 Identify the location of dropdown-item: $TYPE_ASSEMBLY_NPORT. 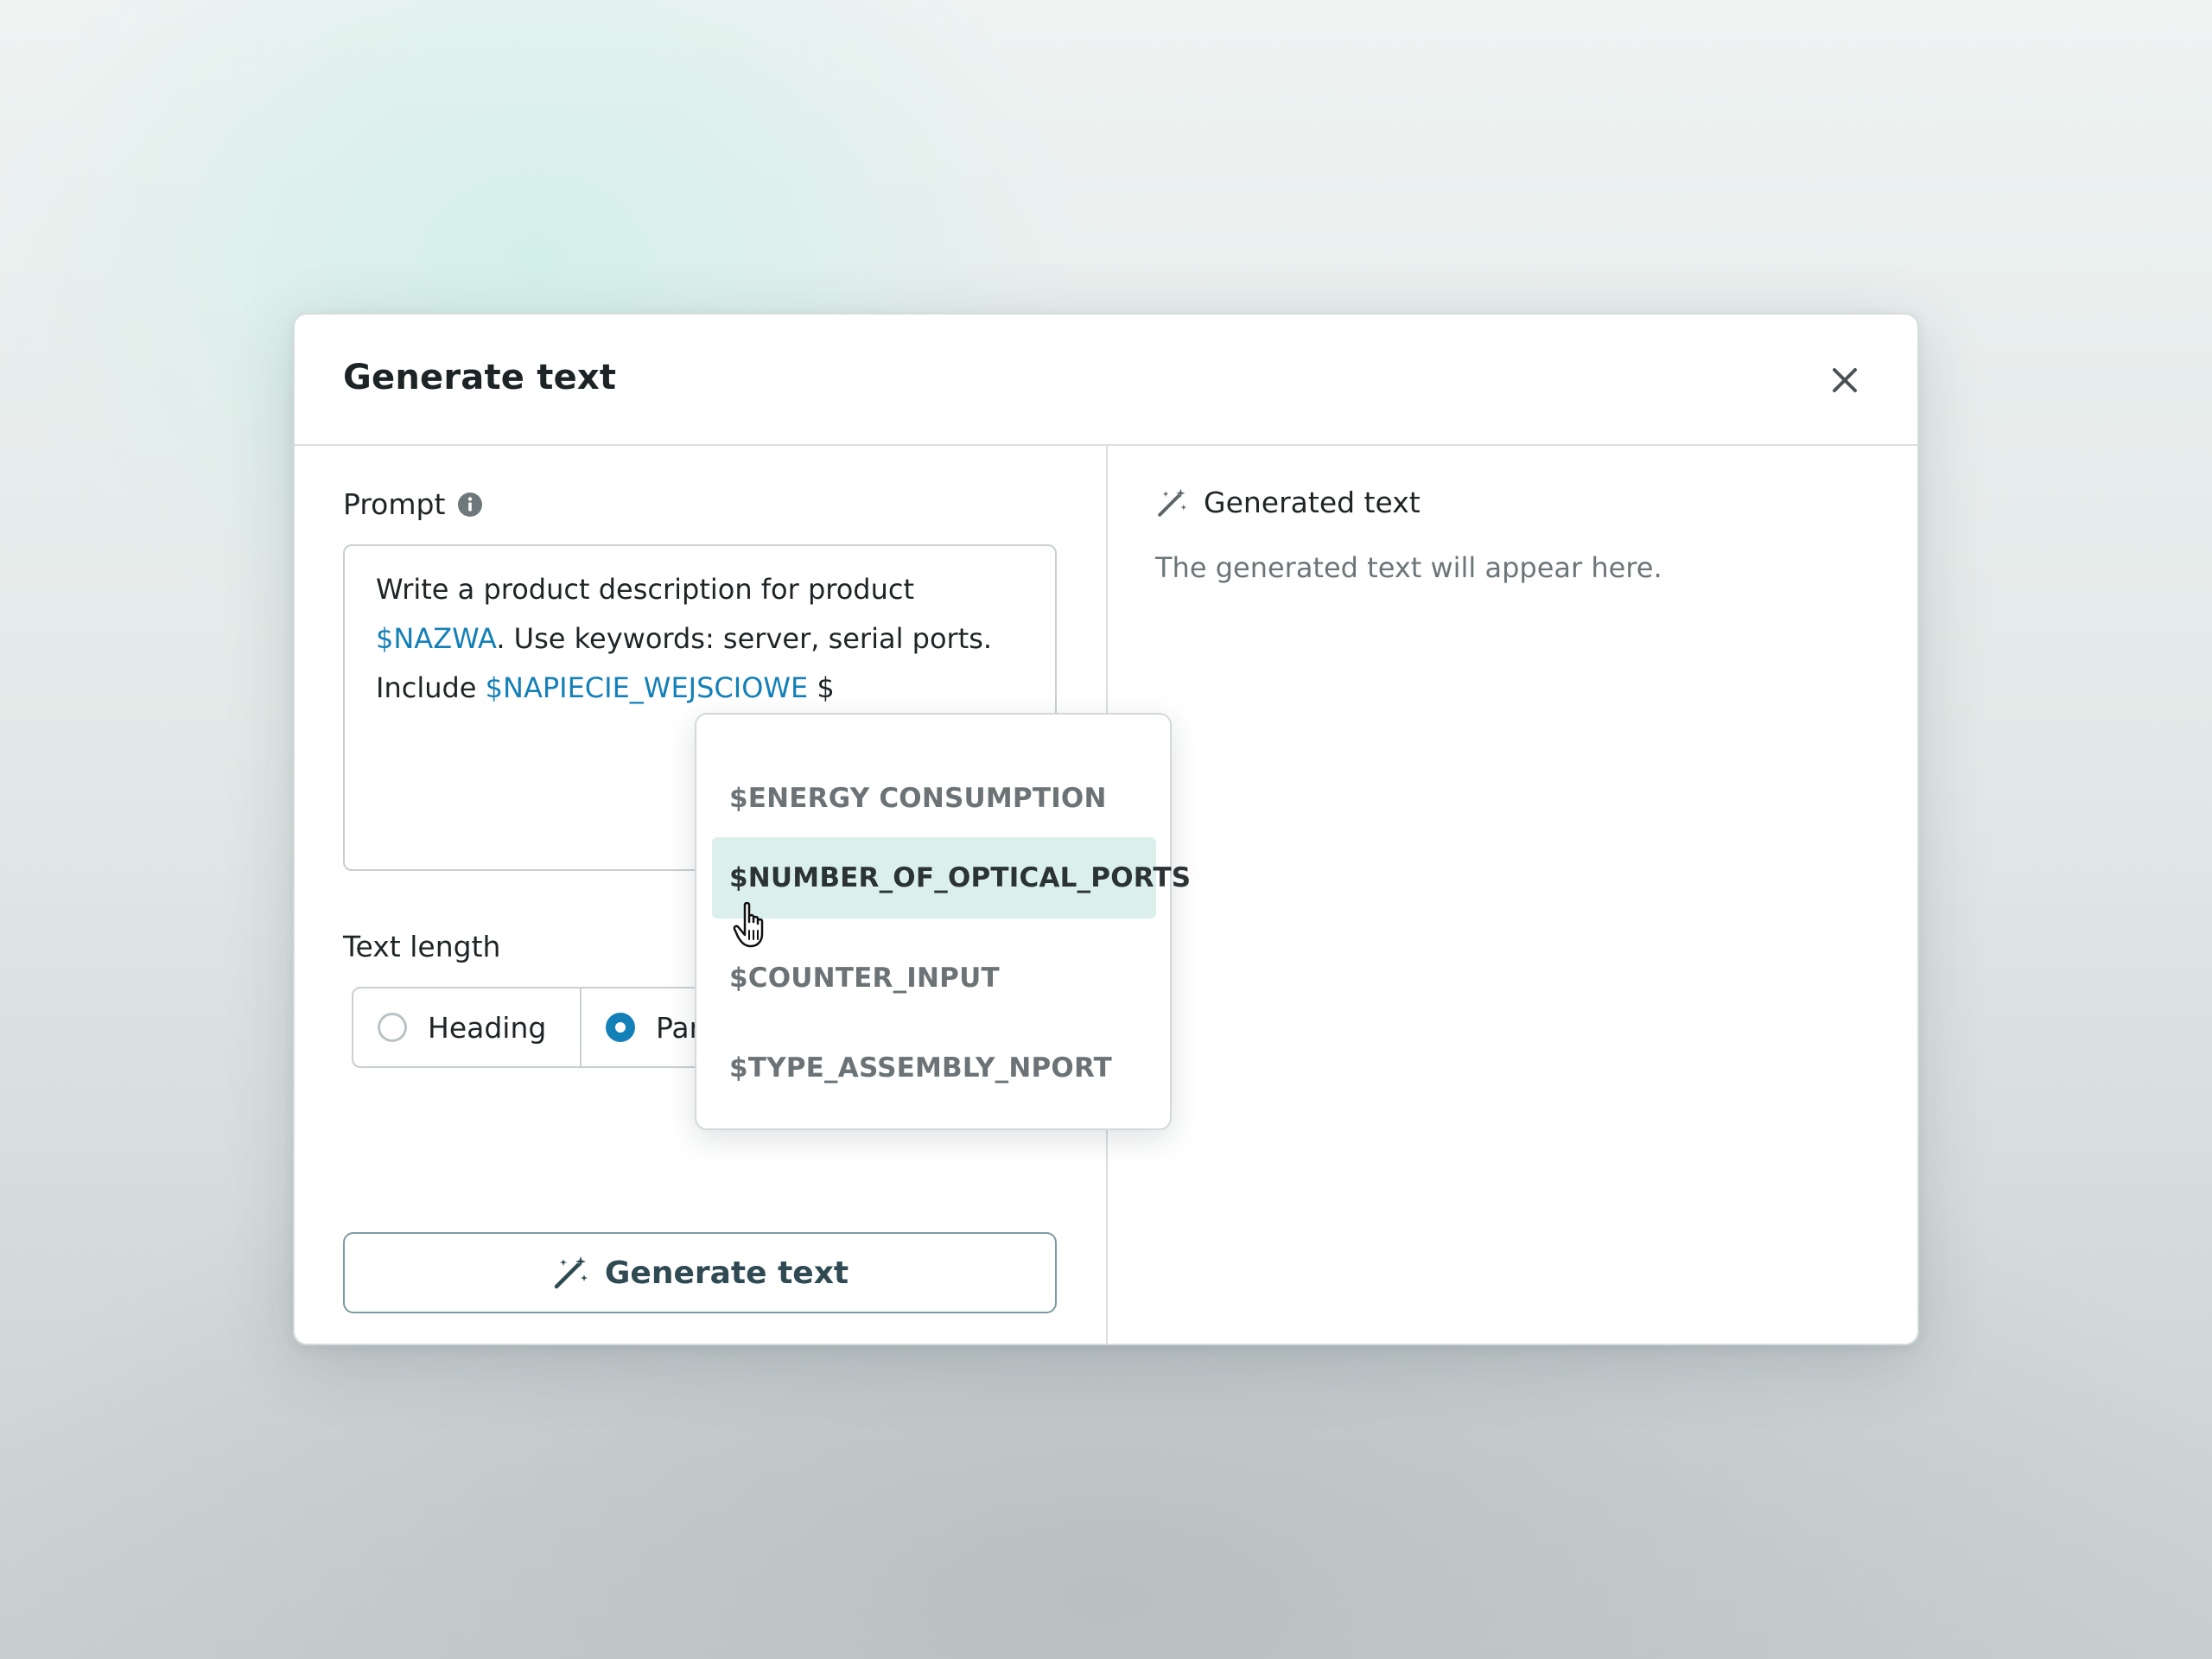
(934, 1068).